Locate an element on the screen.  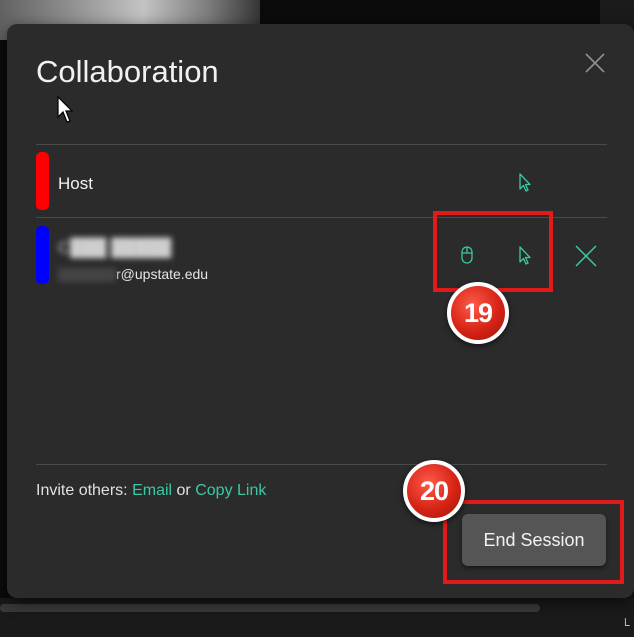
divider-top is located at coordinates (321, 144).